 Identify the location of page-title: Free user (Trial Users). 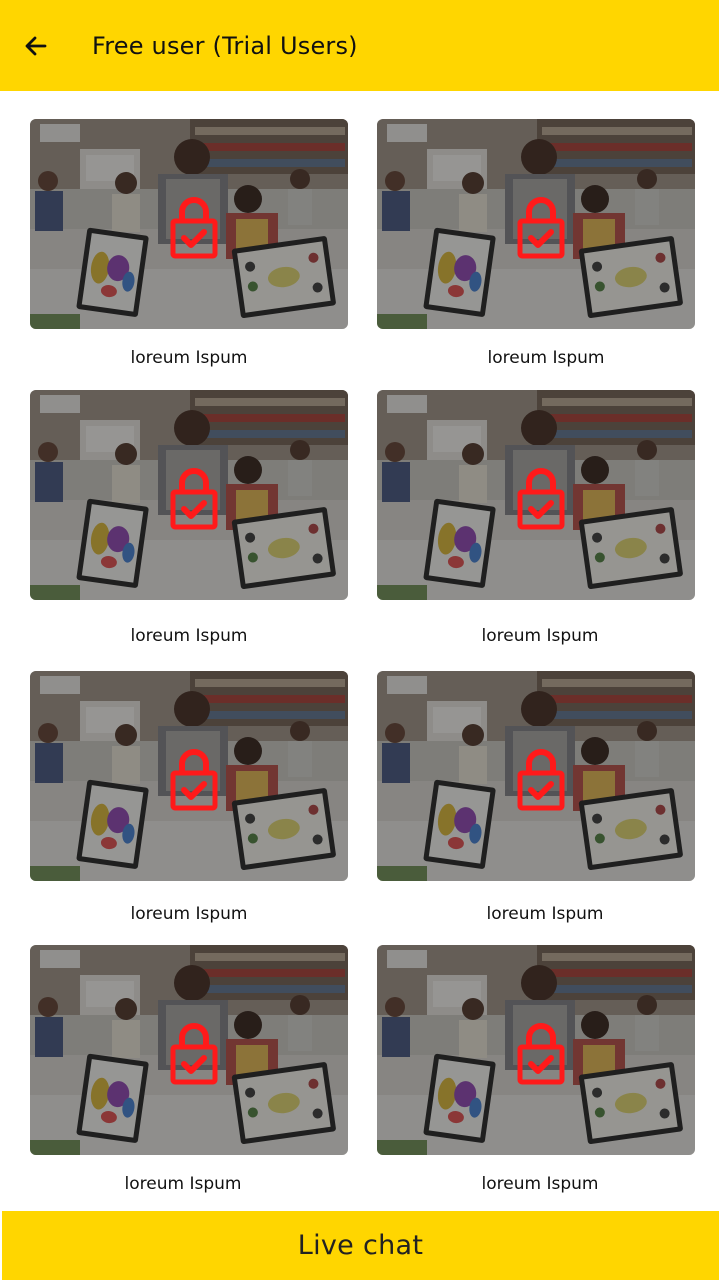
(225, 46).